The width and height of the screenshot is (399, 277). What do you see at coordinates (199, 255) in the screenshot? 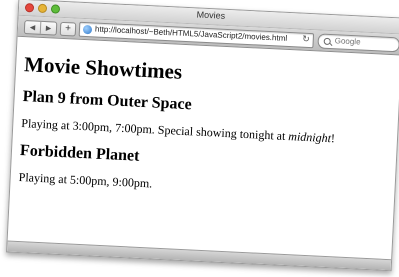
I see `status-bar` at bounding box center [199, 255].